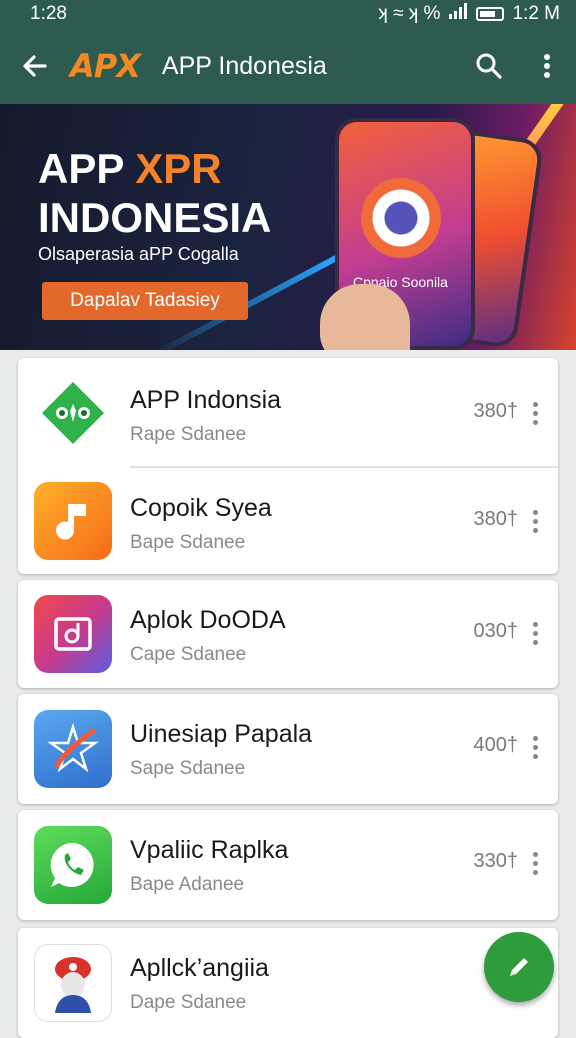 The width and height of the screenshot is (576, 1038). Describe the element at coordinates (209, 850) in the screenshot. I see `app-name: Vpaliic Raplka` at that location.